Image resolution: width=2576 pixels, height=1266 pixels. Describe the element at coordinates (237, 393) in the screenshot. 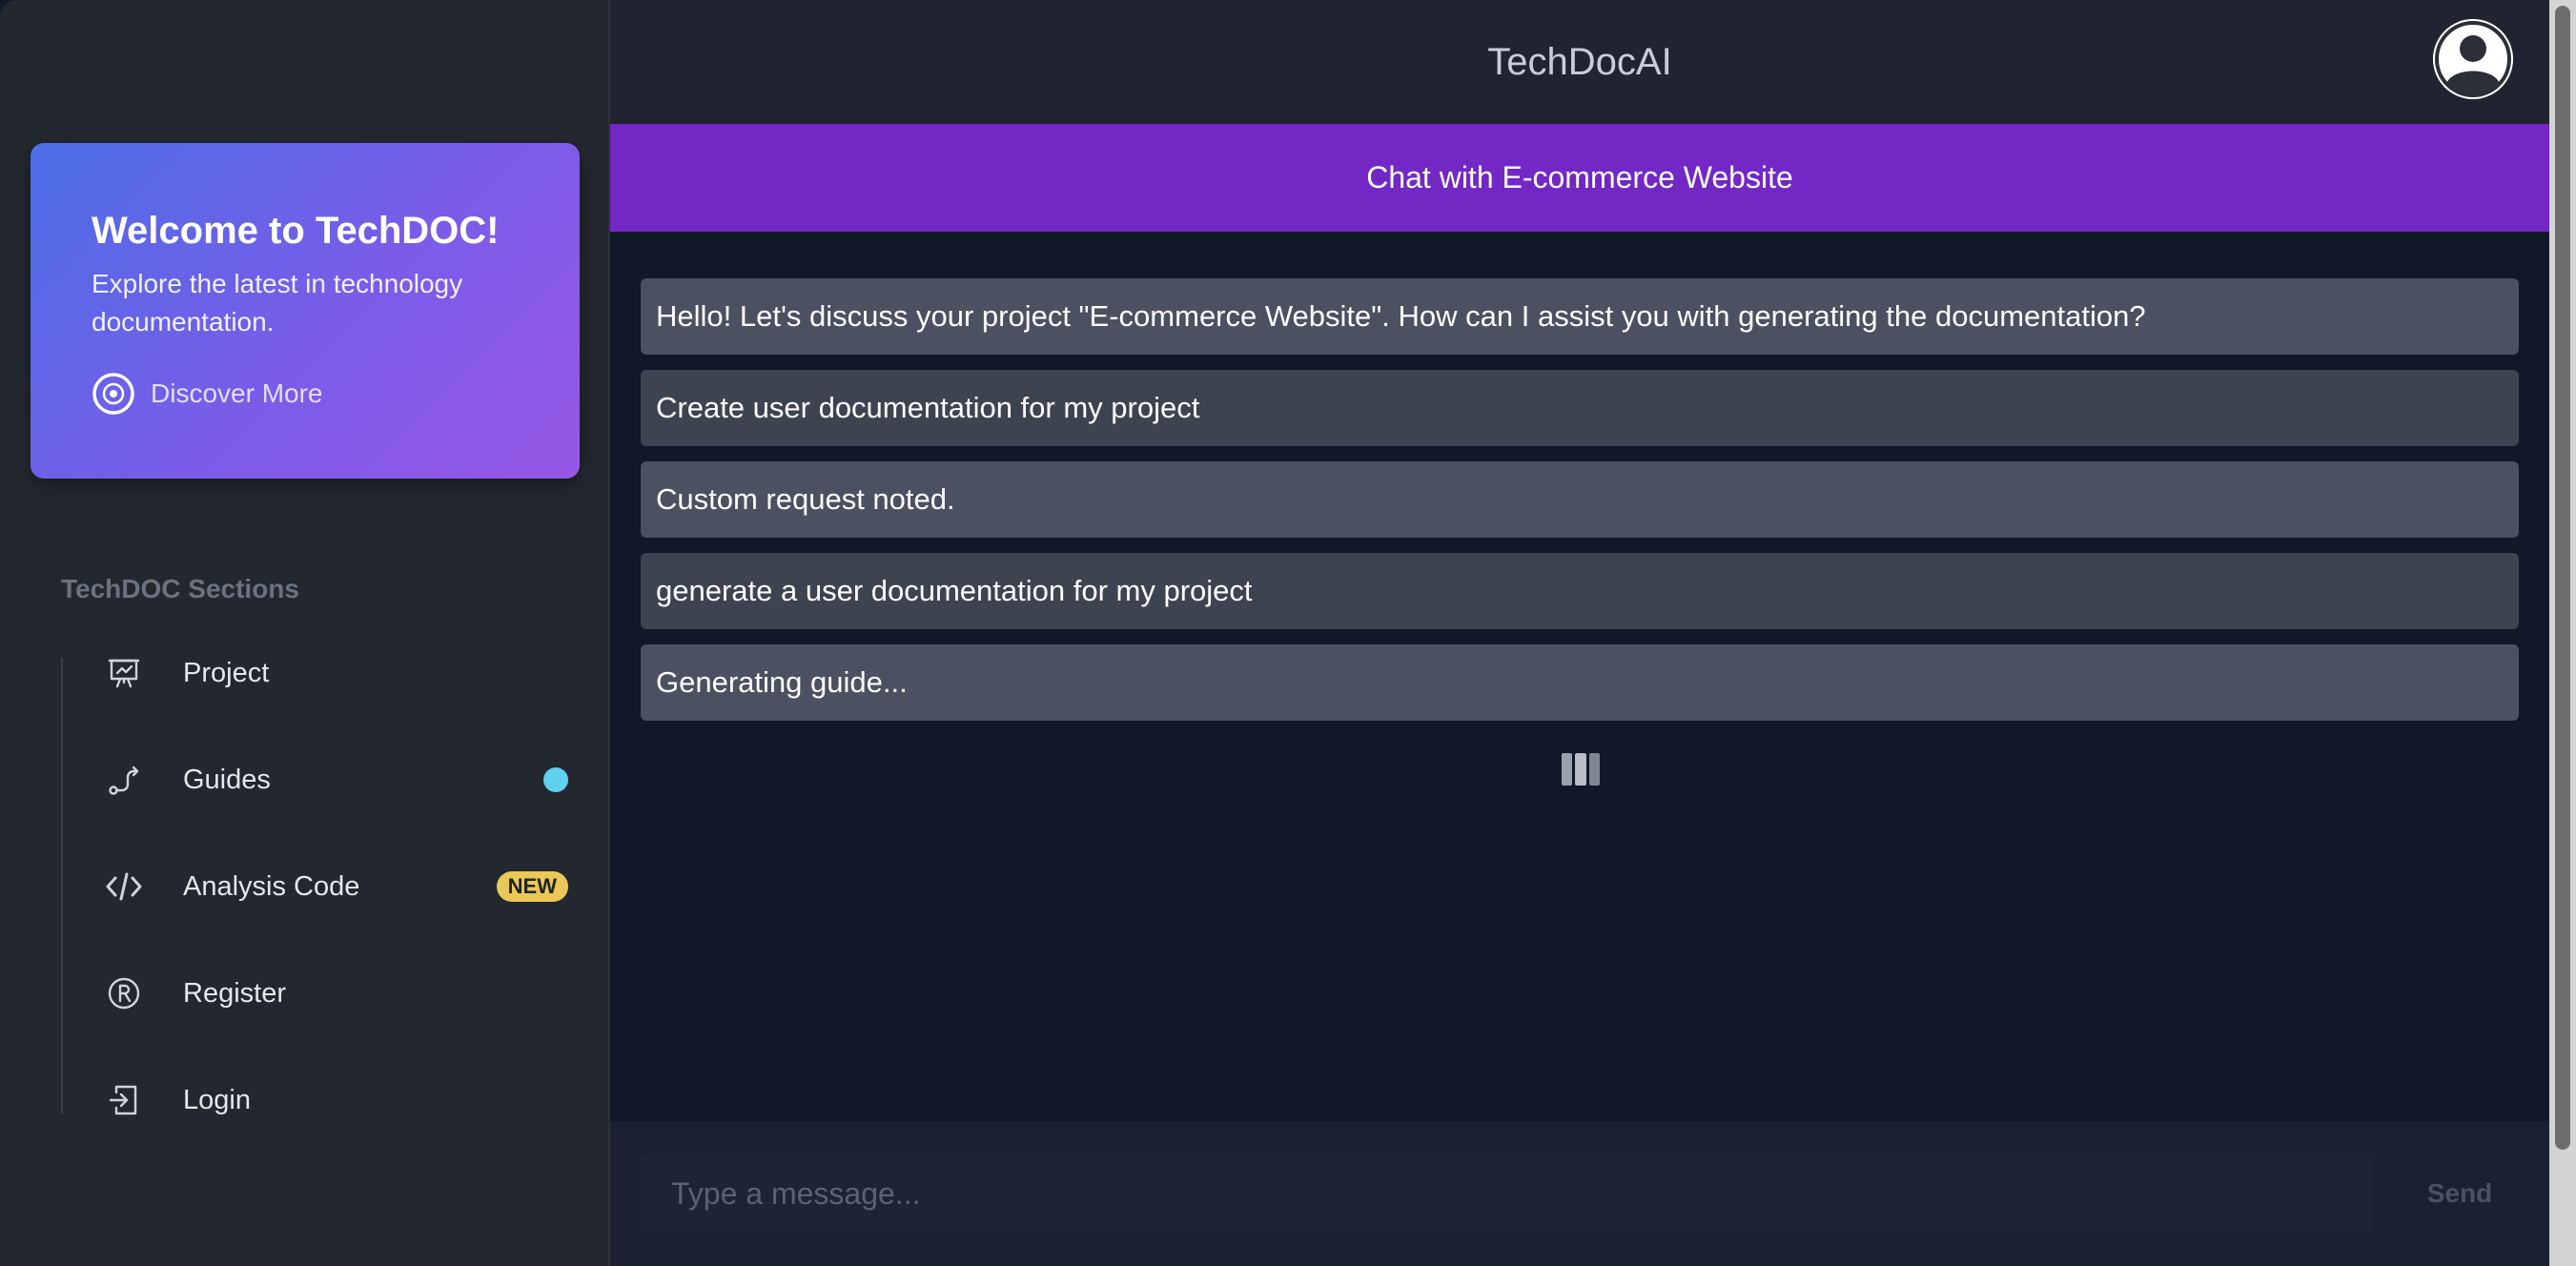

I see `discover-more-label: Discover More` at that location.